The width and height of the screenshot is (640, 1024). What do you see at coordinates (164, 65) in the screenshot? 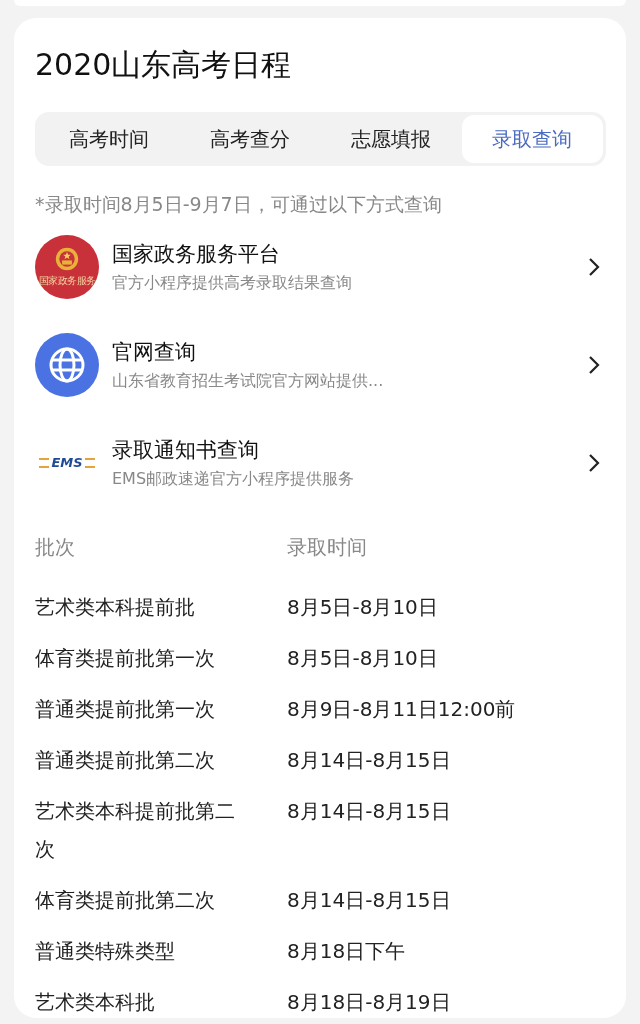
I see `card-title: 2020山东高考日程` at bounding box center [164, 65].